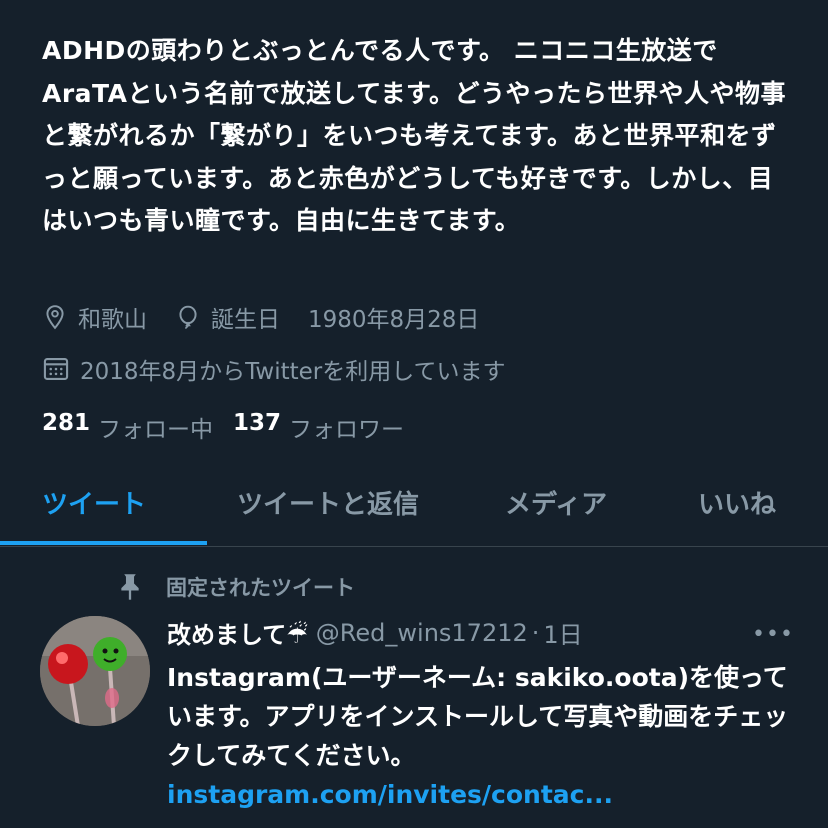 The width and height of the screenshot is (828, 828). I want to click on tab-likes: いいね, so click(737, 502).